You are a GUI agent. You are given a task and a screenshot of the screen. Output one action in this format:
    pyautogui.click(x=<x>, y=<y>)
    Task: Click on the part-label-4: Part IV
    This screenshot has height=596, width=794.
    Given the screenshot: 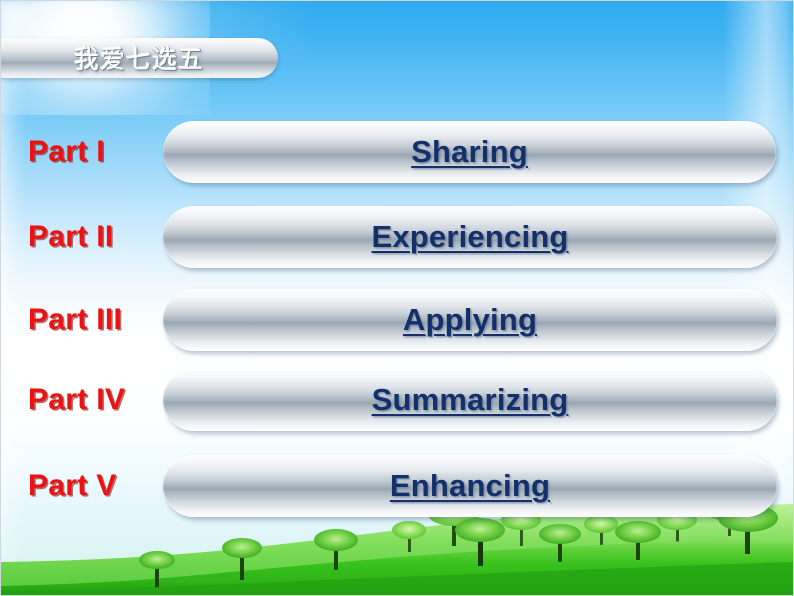 What is the action you would take?
    pyautogui.click(x=77, y=399)
    